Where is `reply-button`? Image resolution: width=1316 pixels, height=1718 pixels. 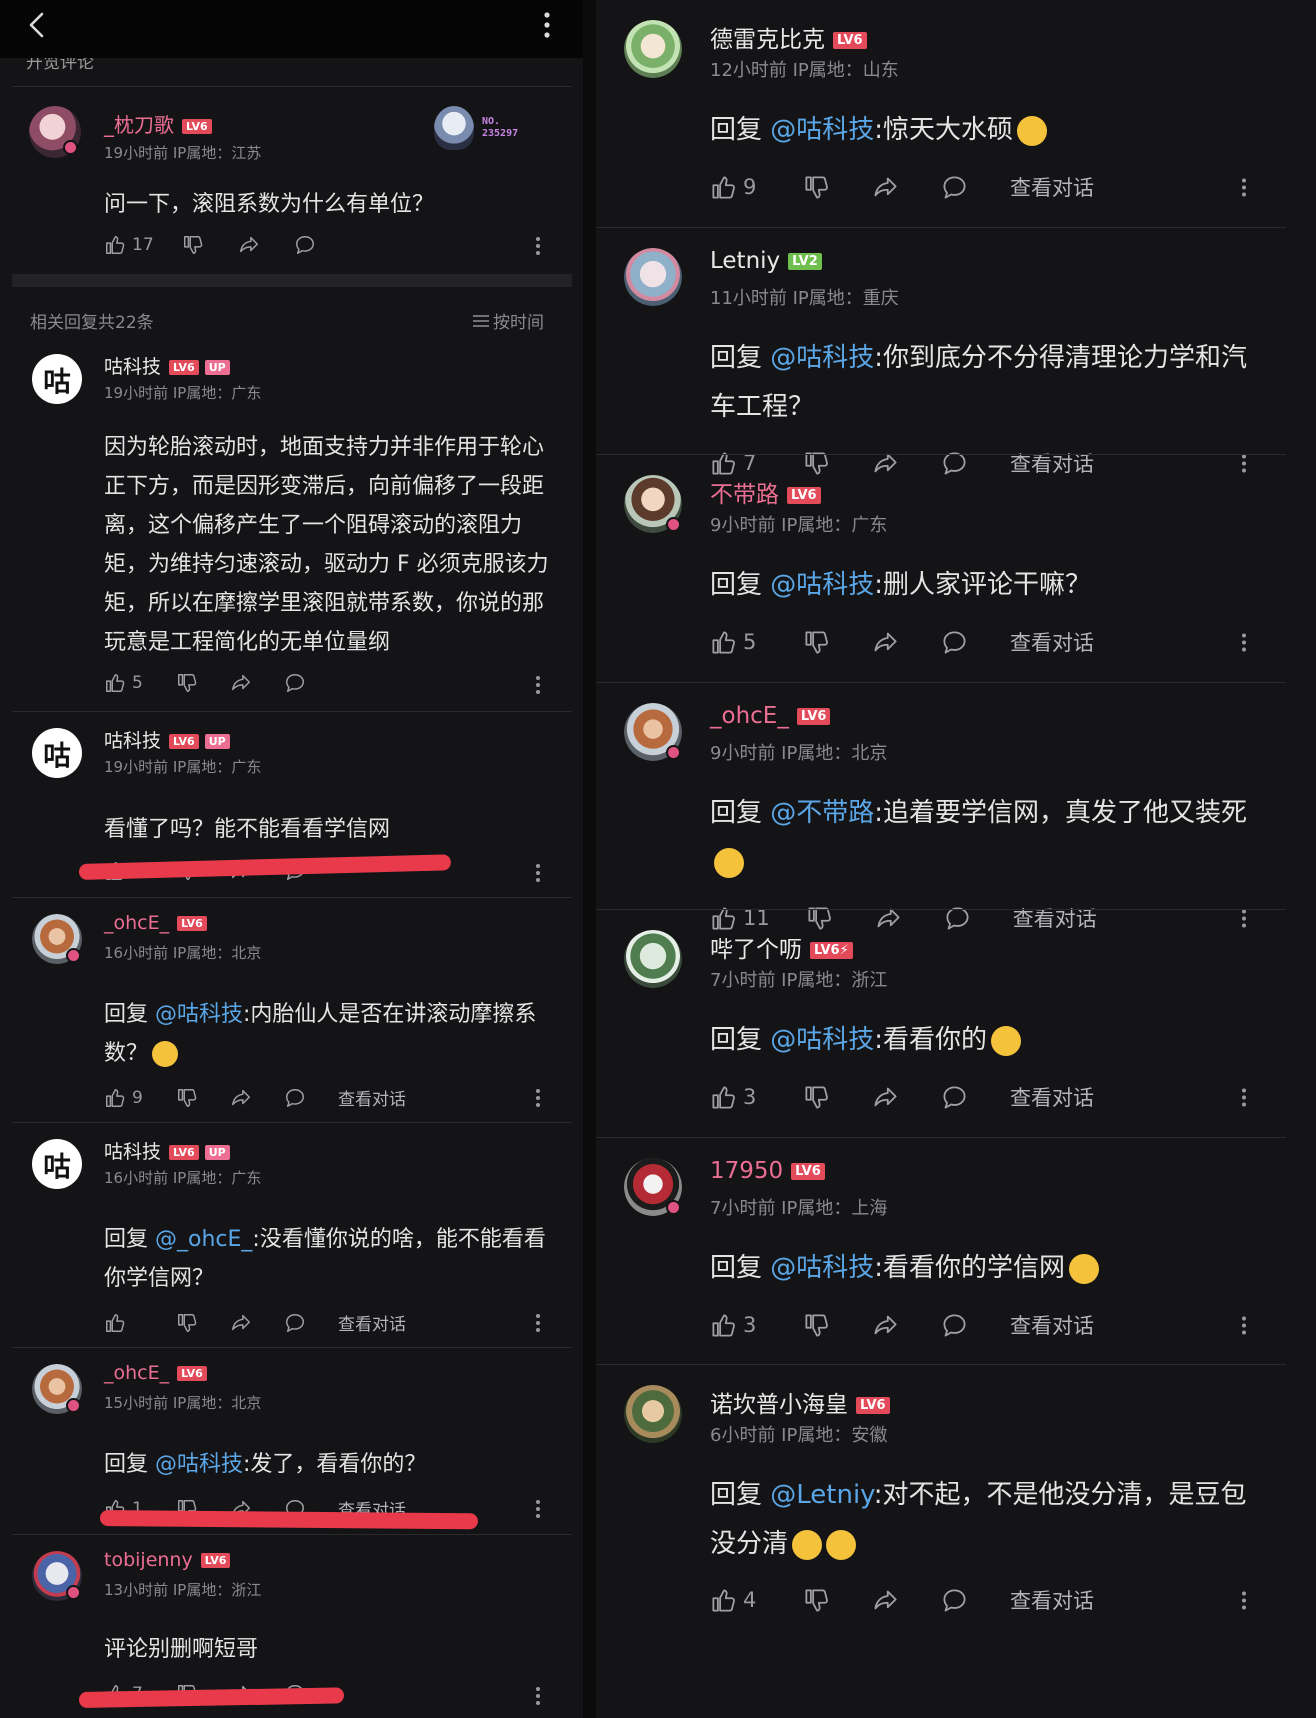
reply-button is located at coordinates (954, 1600).